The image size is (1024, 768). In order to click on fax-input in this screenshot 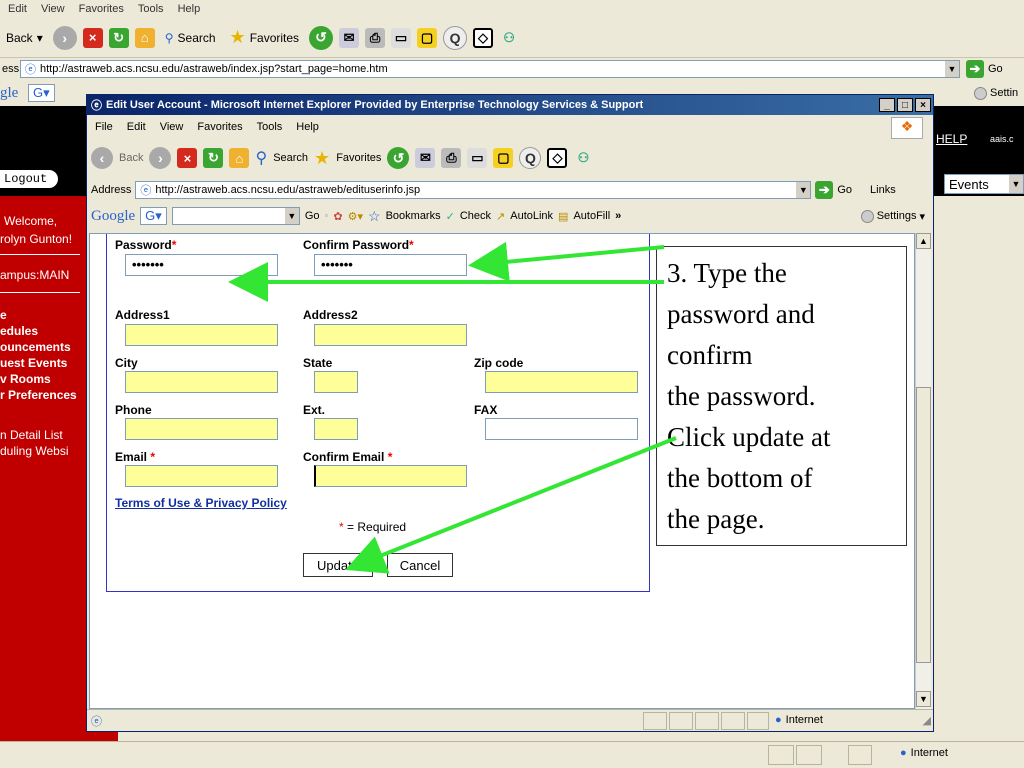, I will do `click(561, 429)`.